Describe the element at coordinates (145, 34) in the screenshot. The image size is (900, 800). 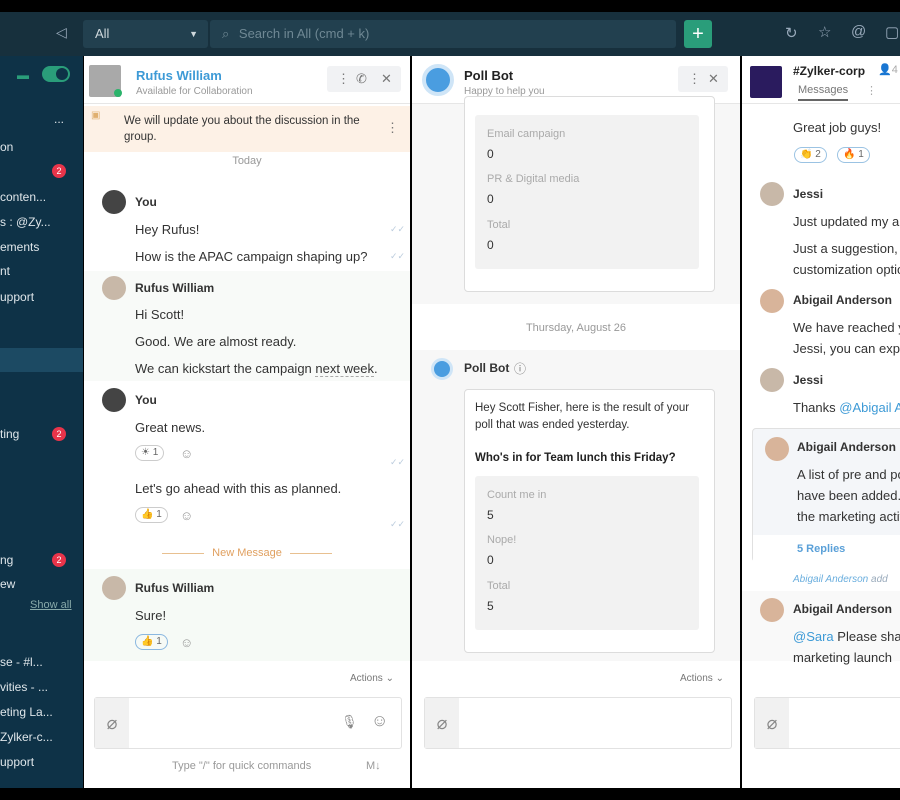
I see `filter-dropdown: All ▼` at that location.